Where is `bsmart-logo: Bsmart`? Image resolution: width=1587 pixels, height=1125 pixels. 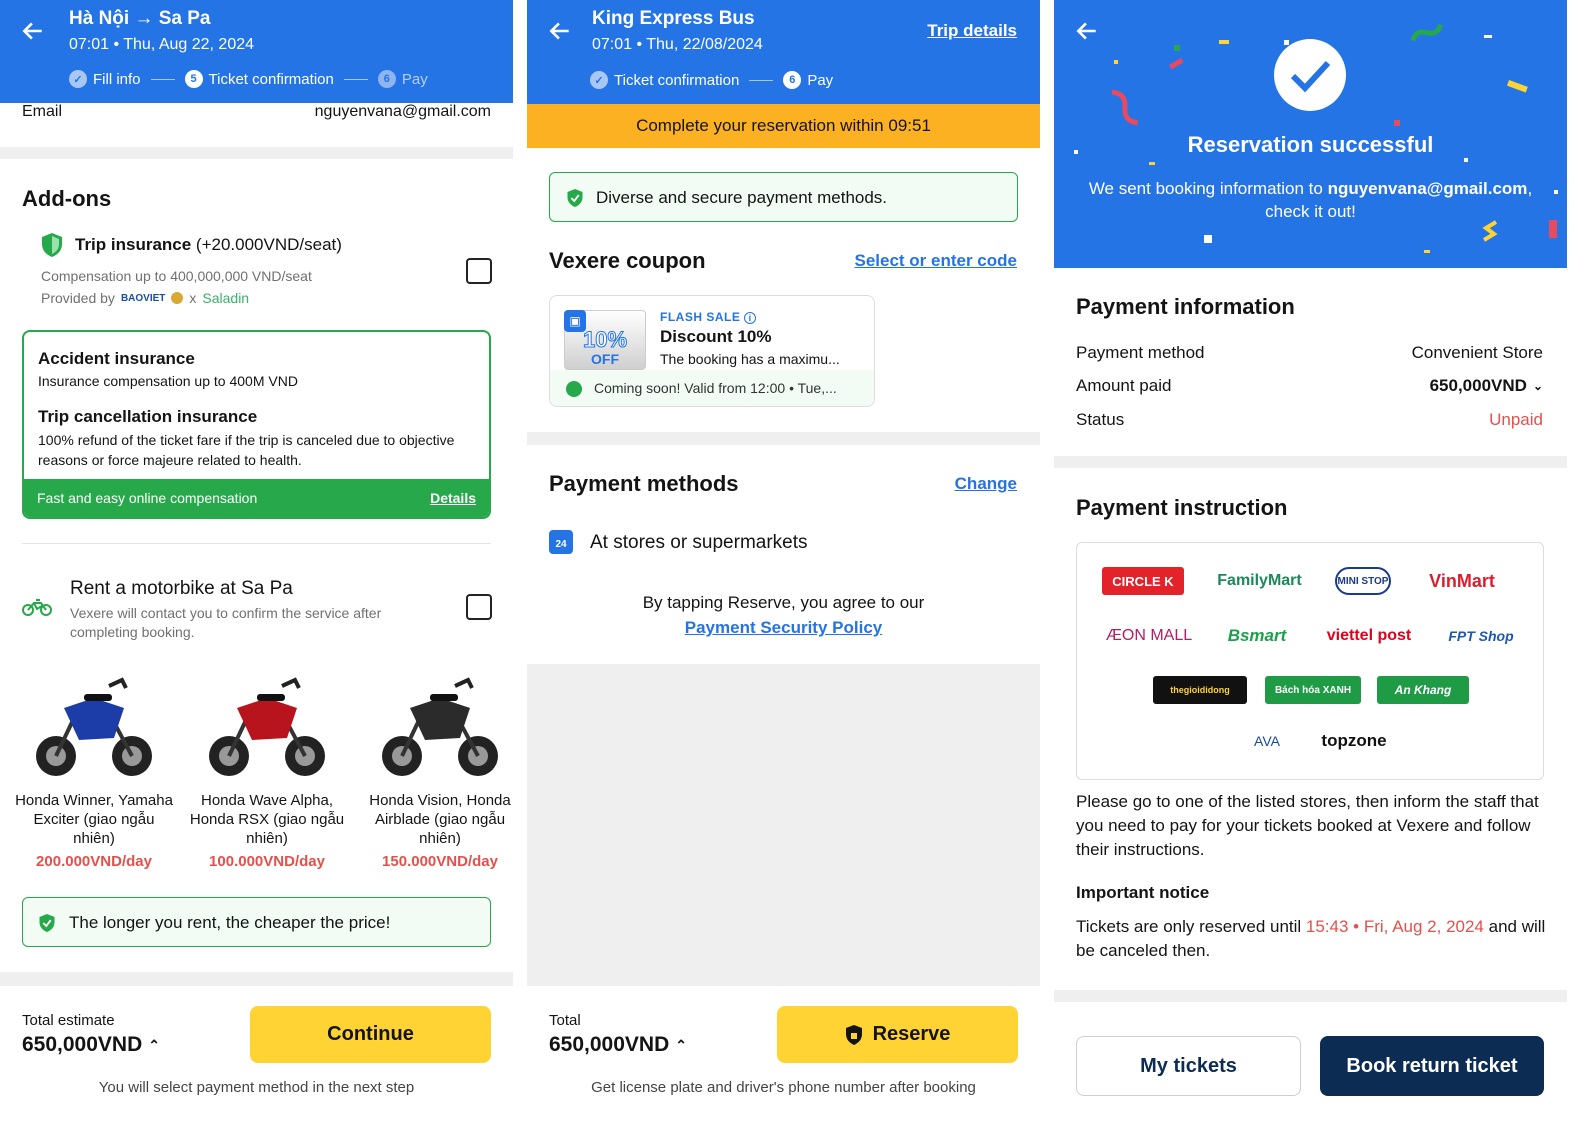
bsmart-logo: Bsmart is located at coordinates (1257, 635).